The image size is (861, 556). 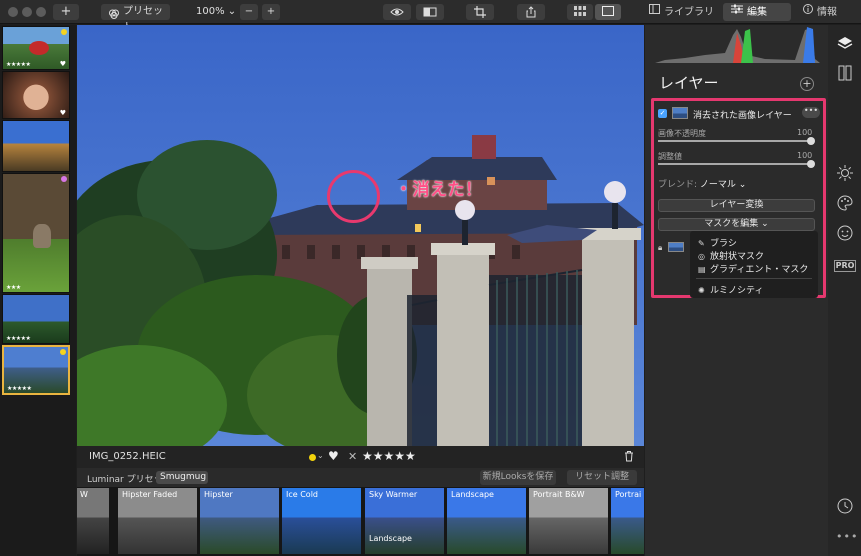 What do you see at coordinates (723, 185) in the screenshot?
I see `blend-mode-value: ノーマル ⌄` at bounding box center [723, 185].